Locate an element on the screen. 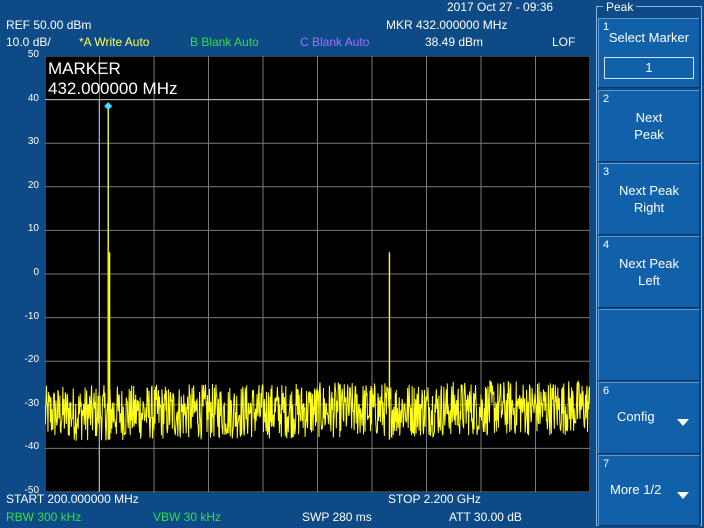  y-tick-label: -30 is located at coordinates (31, 403).